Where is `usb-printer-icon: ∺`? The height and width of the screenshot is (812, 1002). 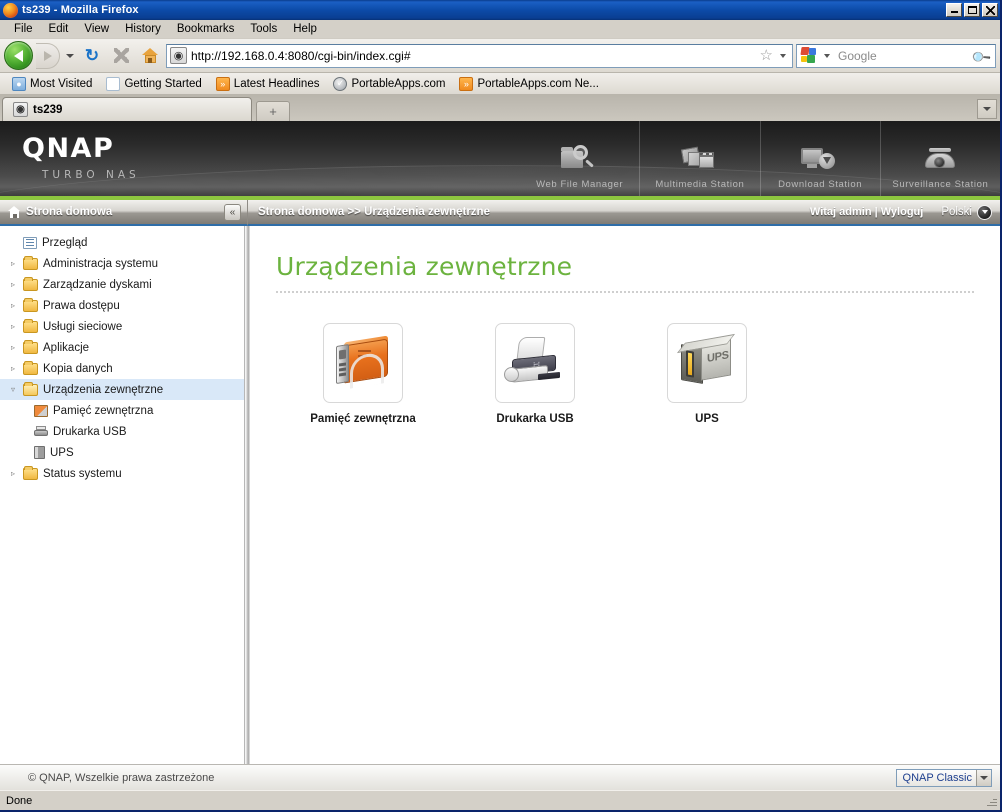
usb-printer-icon: ∺ is located at coordinates (535, 363).